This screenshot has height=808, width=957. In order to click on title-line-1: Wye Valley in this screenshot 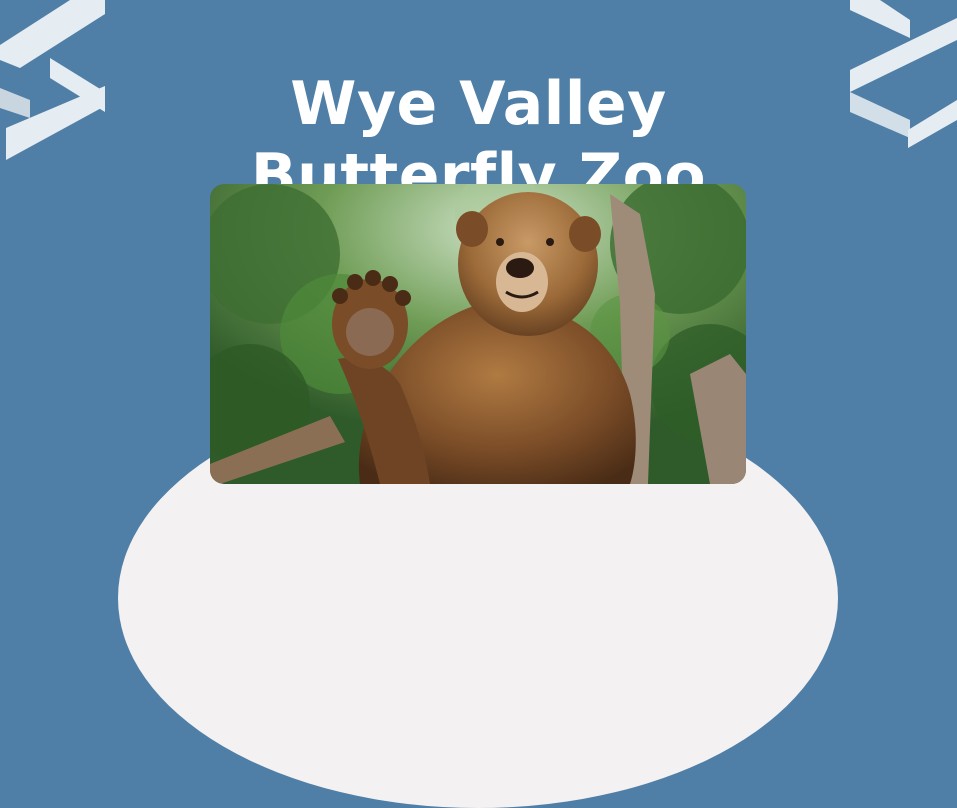, I will do `click(478, 104)`.